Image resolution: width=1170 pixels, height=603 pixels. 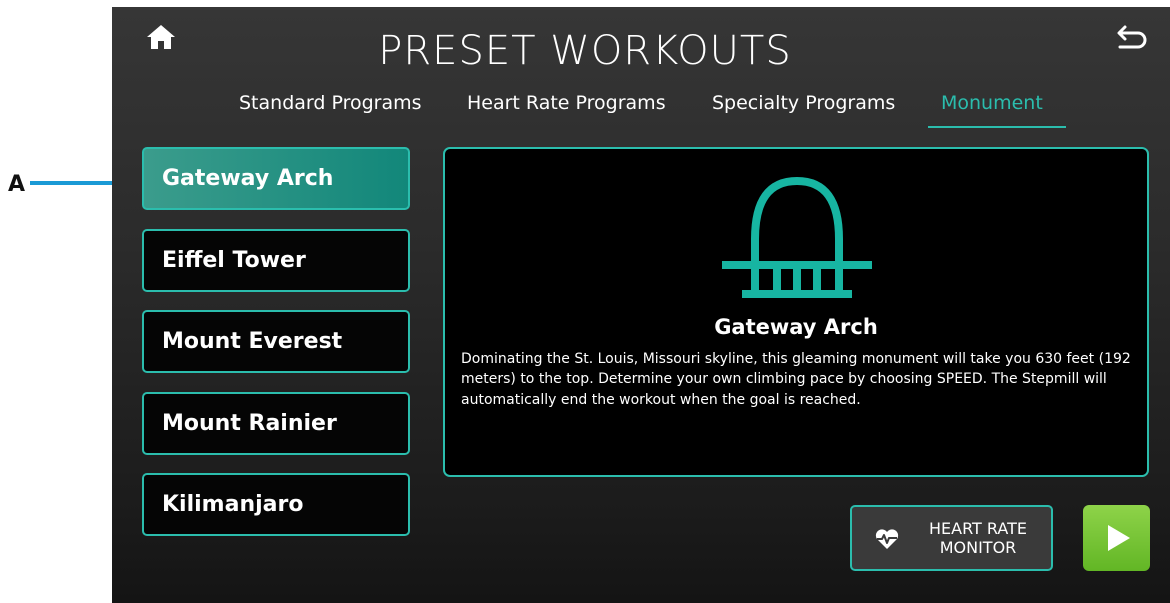 I want to click on program-label: Eiffel Tower, so click(x=234, y=260).